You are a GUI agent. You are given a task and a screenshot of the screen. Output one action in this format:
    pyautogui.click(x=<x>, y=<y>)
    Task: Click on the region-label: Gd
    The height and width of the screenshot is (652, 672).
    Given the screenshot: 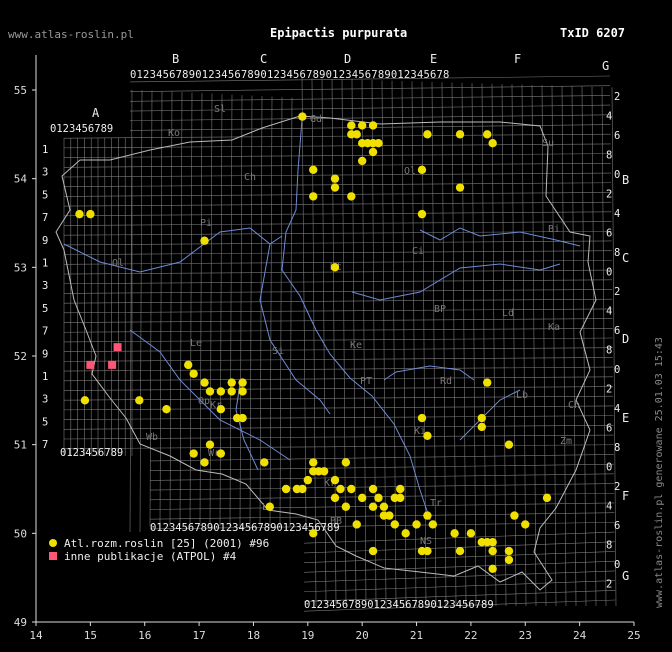 What is the action you would take?
    pyautogui.click(x=316, y=119)
    